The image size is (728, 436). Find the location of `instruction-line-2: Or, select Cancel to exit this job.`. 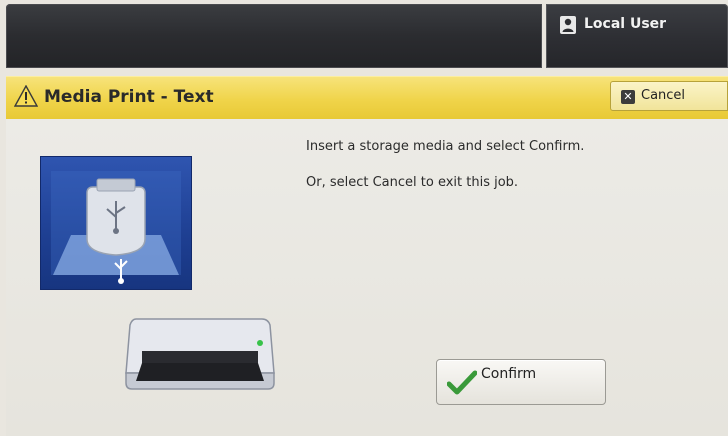

instruction-line-2: Or, select Cancel to exit this job. is located at coordinates (412, 182).